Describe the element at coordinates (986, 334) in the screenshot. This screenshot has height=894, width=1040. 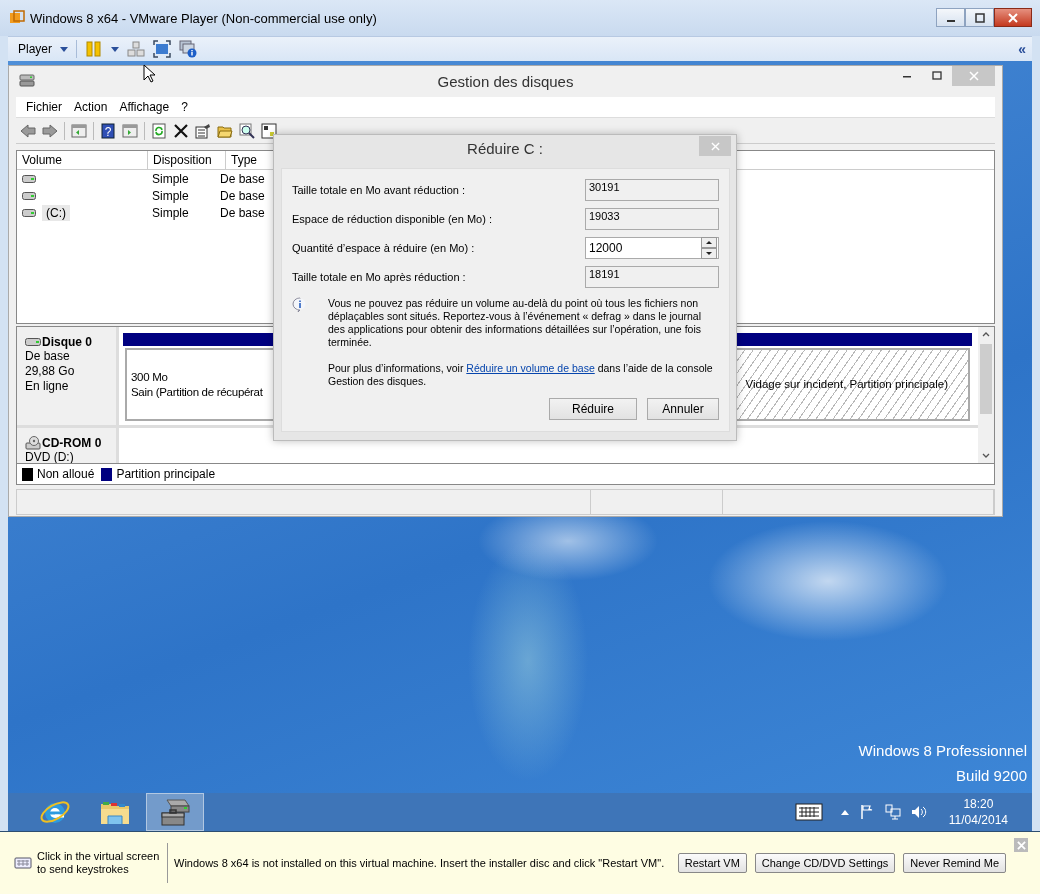
I see `scroll-up-icon` at that location.